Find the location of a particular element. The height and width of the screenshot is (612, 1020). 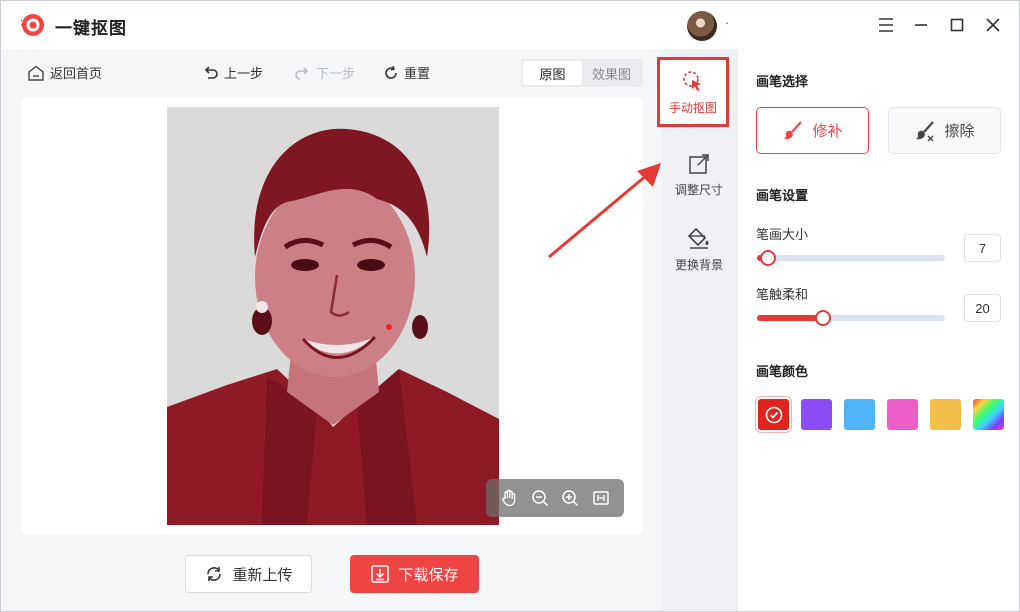

check-icon is located at coordinates (773, 414).